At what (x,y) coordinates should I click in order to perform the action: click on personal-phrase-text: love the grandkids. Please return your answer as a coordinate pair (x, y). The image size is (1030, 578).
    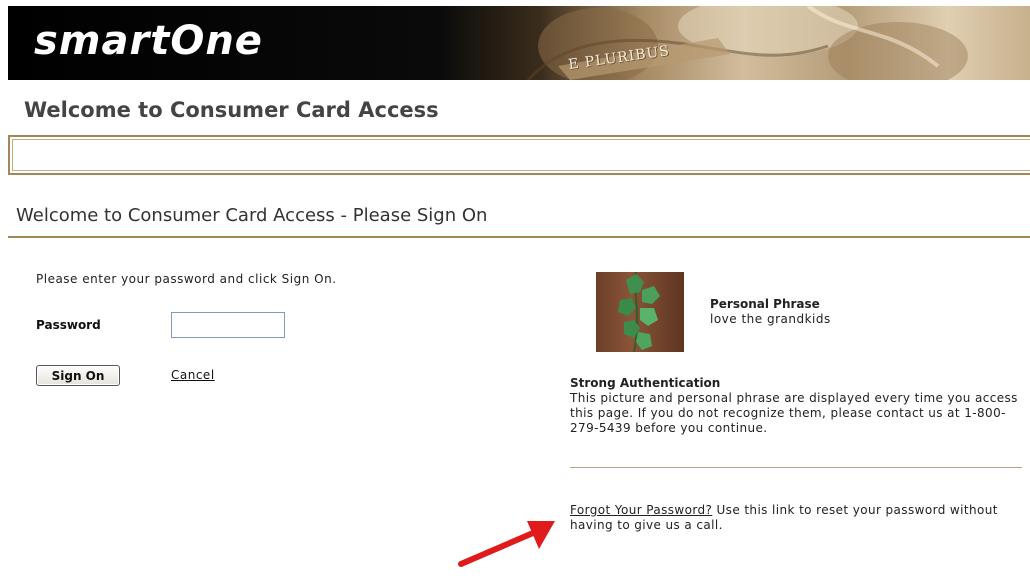
    Looking at the image, I should click on (770, 319).